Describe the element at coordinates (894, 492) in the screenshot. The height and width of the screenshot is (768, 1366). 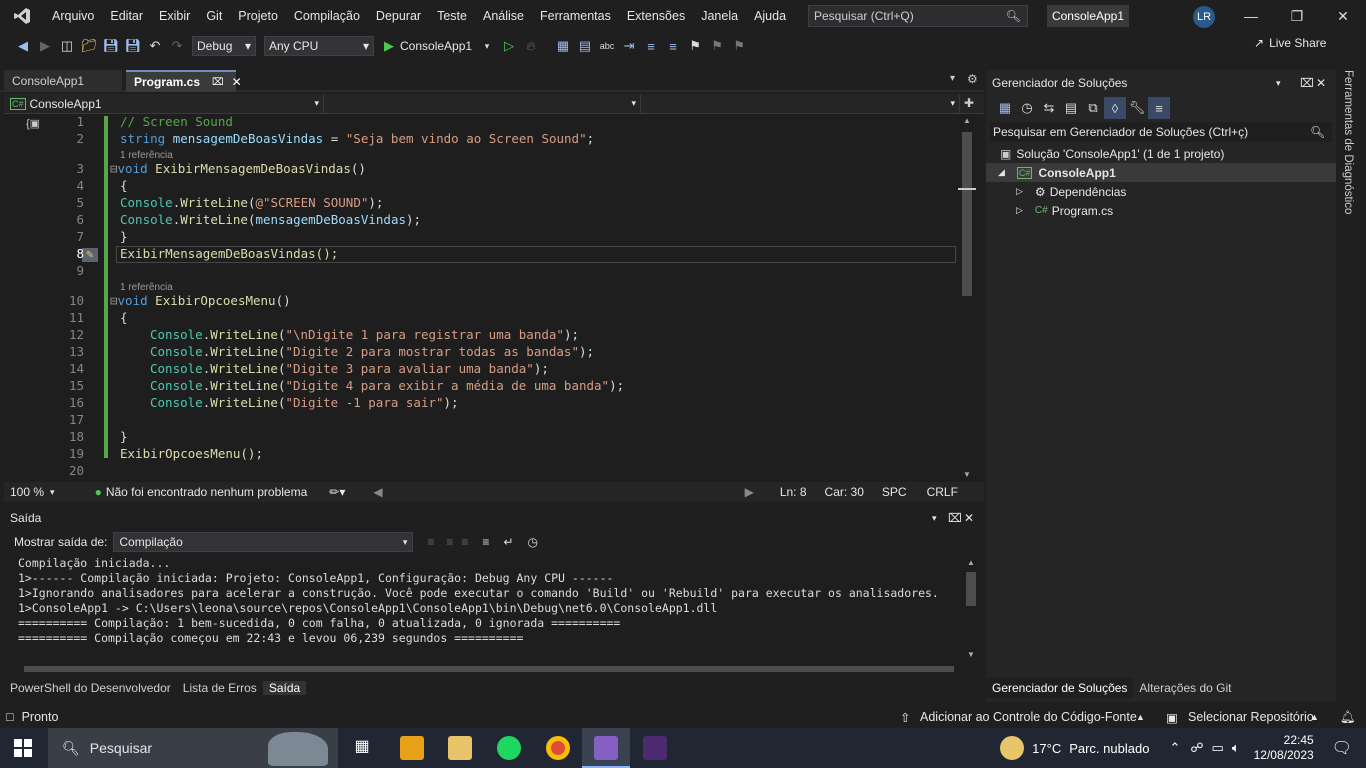
I see `whitespace-indicator: SPC` at that location.